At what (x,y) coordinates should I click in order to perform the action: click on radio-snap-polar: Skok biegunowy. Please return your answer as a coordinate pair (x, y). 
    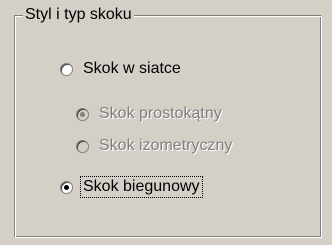
    Looking at the image, I should click on (131, 187).